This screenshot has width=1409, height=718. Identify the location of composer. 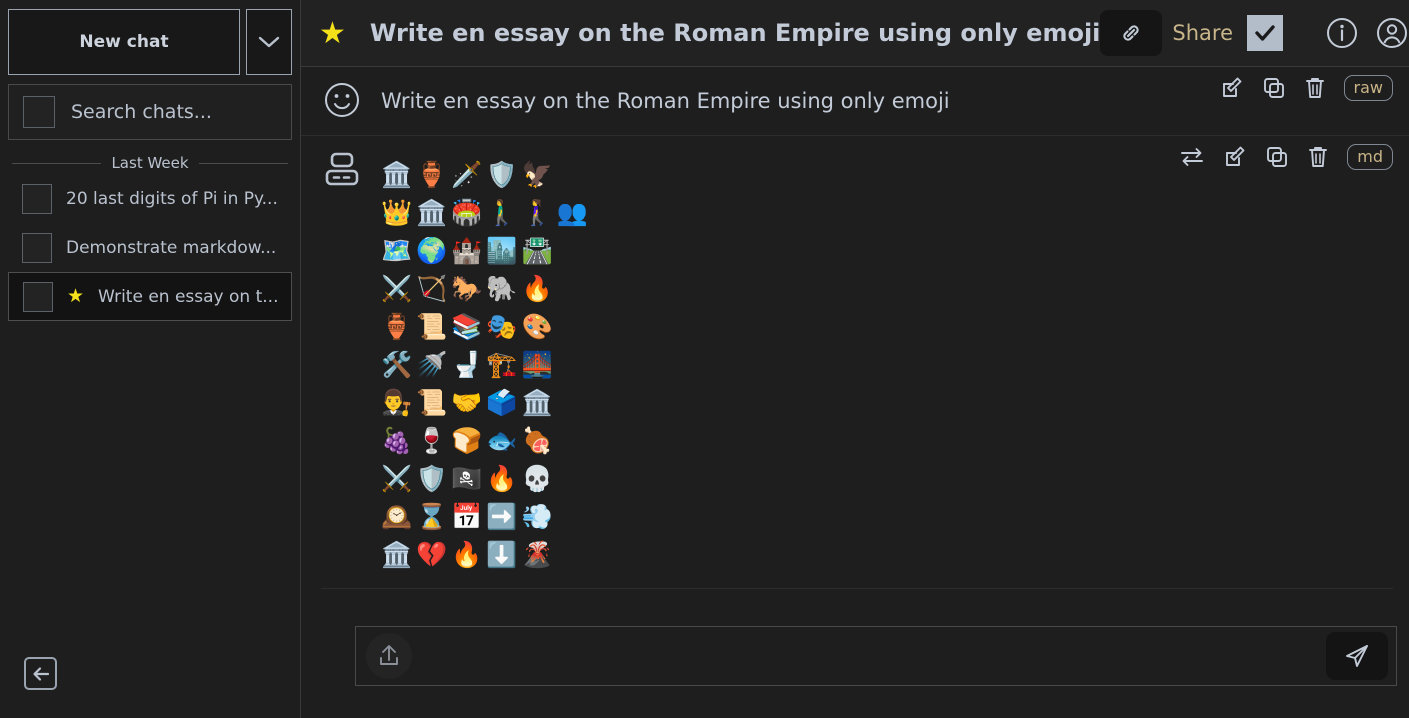
(876, 656).